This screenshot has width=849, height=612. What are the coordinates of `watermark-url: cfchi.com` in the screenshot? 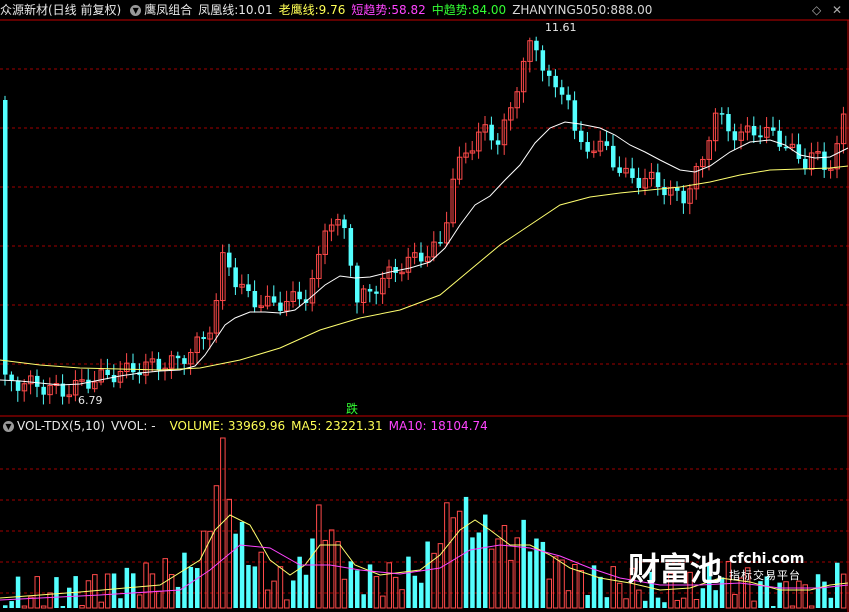 It's located at (767, 559).